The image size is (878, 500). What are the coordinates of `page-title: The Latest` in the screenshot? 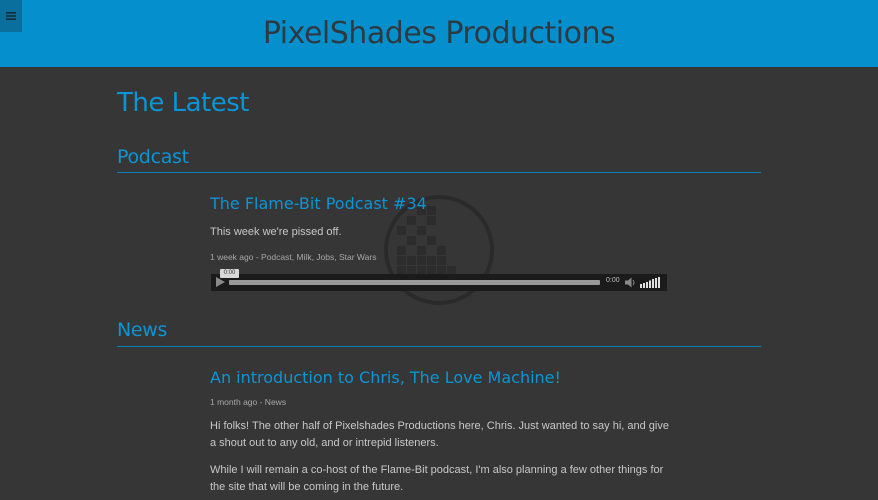 It's located at (183, 103).